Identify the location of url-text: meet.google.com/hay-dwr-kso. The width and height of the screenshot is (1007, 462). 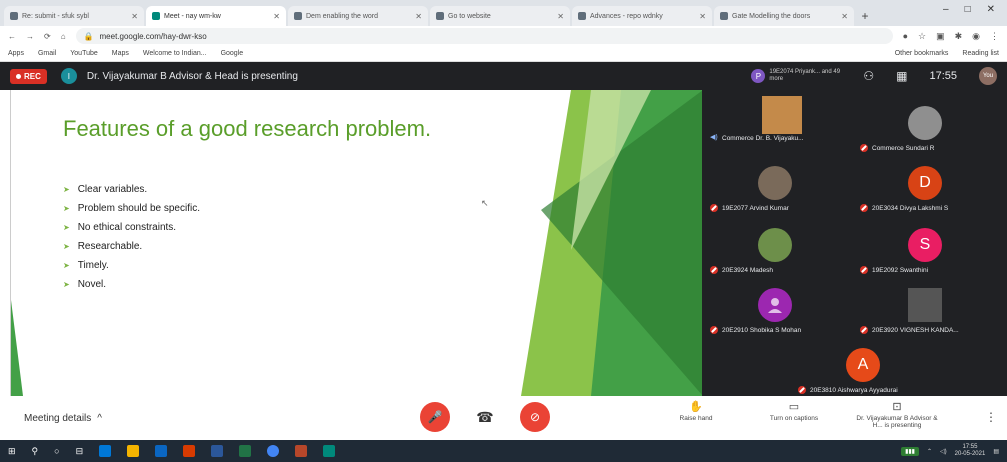
(153, 36).